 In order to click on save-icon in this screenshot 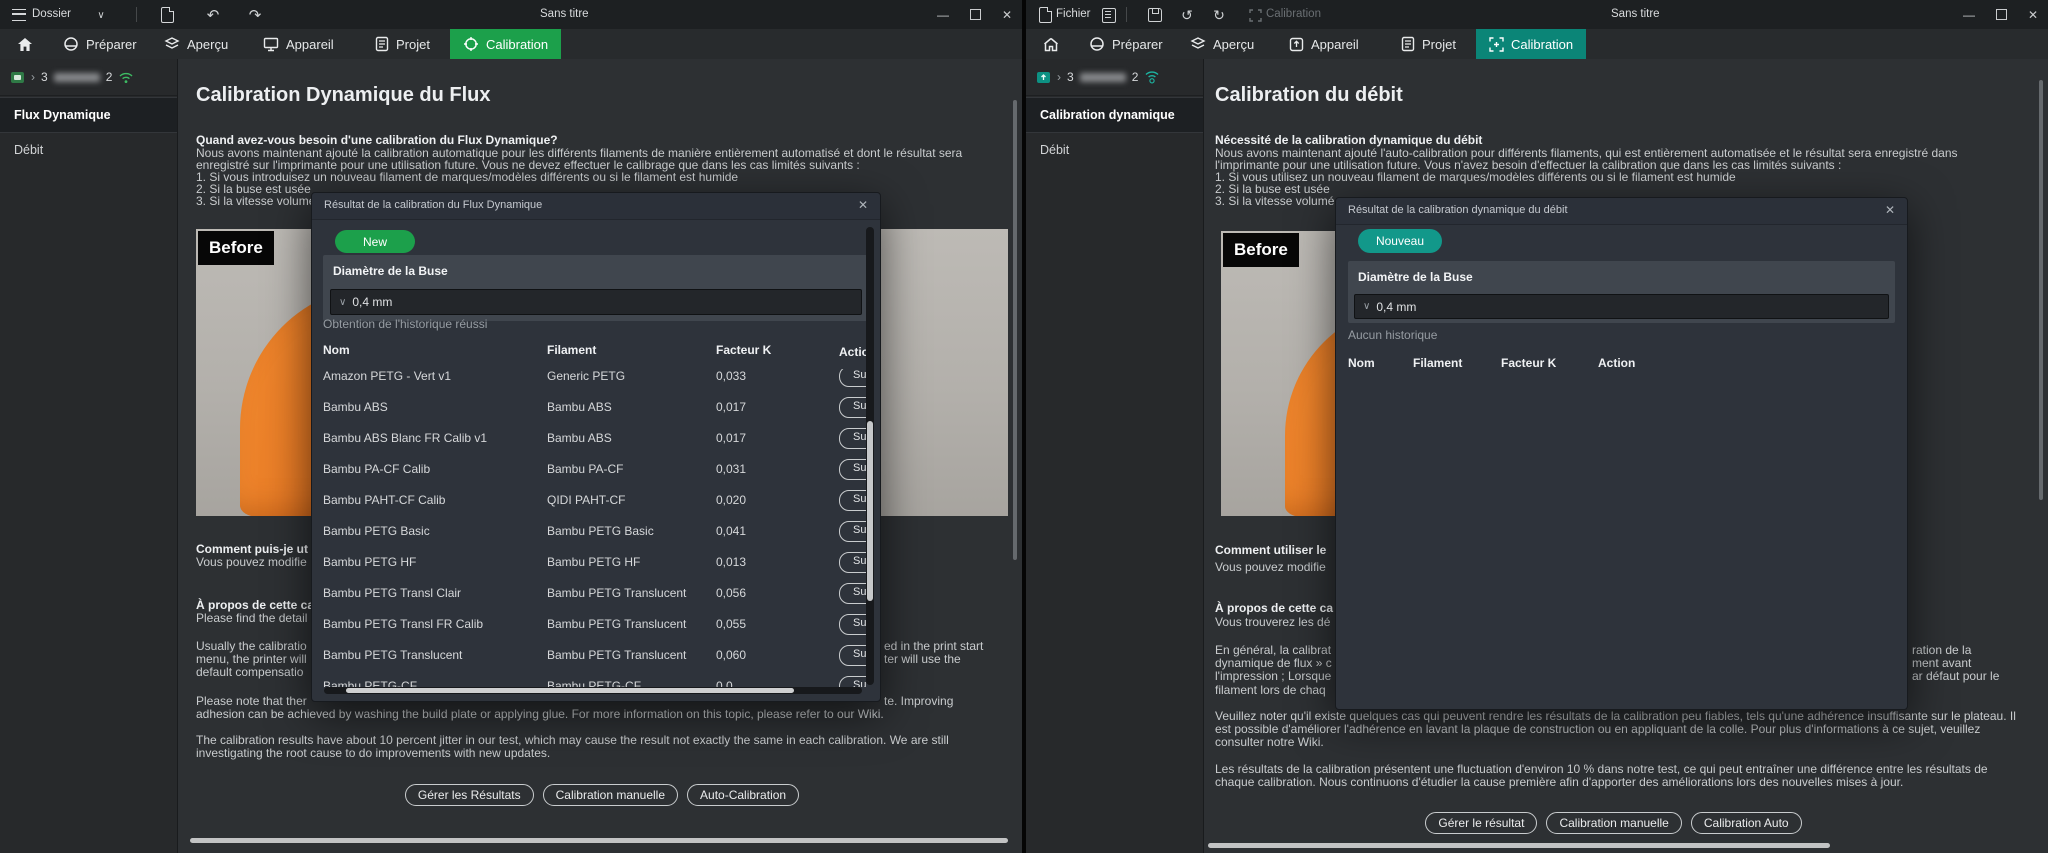, I will do `click(1155, 15)`.